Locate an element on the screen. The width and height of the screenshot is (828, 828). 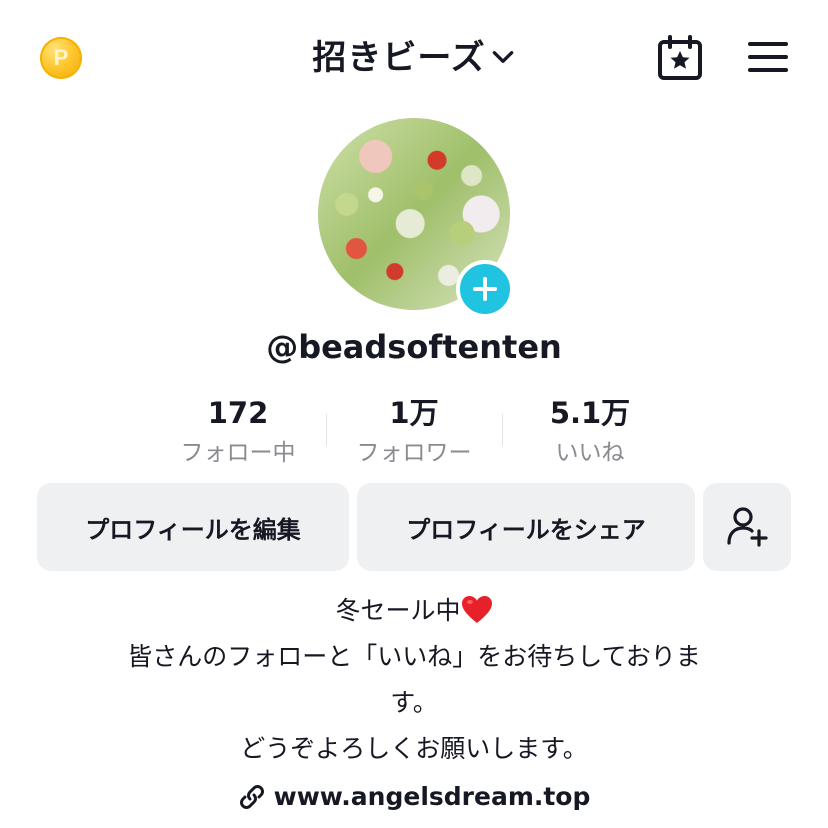
add-avatar-button is located at coordinates (485, 289).